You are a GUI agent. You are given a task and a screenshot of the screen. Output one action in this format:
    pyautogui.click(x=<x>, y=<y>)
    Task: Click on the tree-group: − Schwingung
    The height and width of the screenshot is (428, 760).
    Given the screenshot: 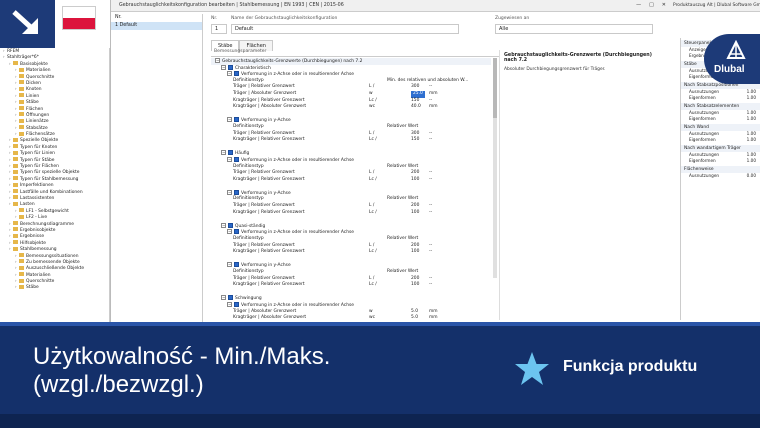 What is the action you would take?
    pyautogui.click(x=351, y=298)
    